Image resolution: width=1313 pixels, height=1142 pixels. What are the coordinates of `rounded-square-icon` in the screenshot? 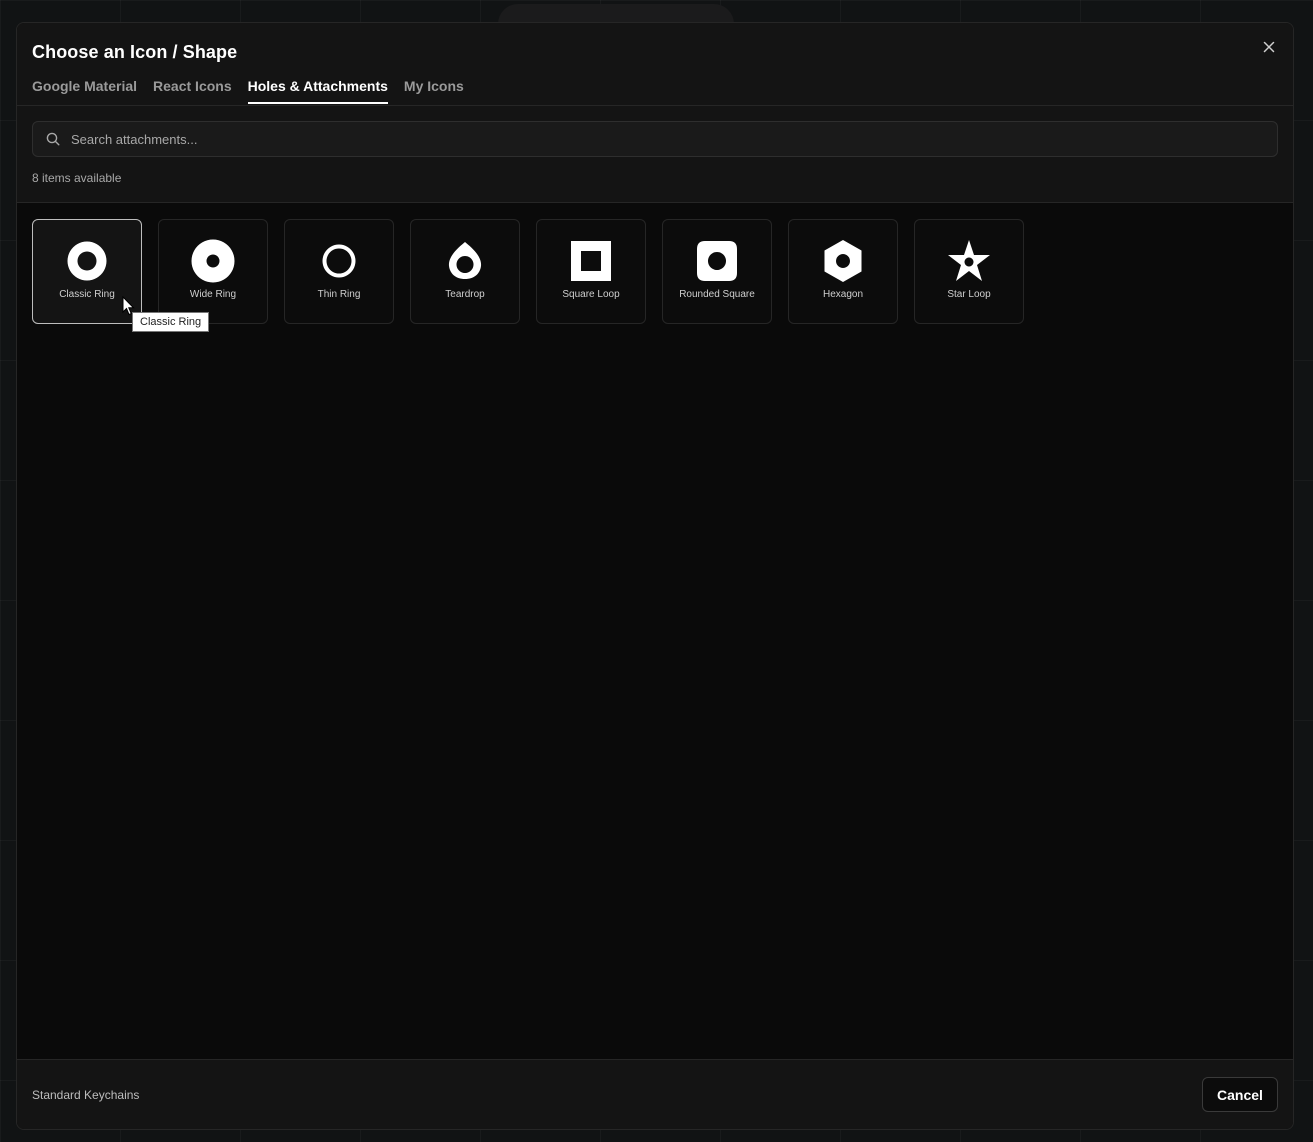 It's located at (717, 261).